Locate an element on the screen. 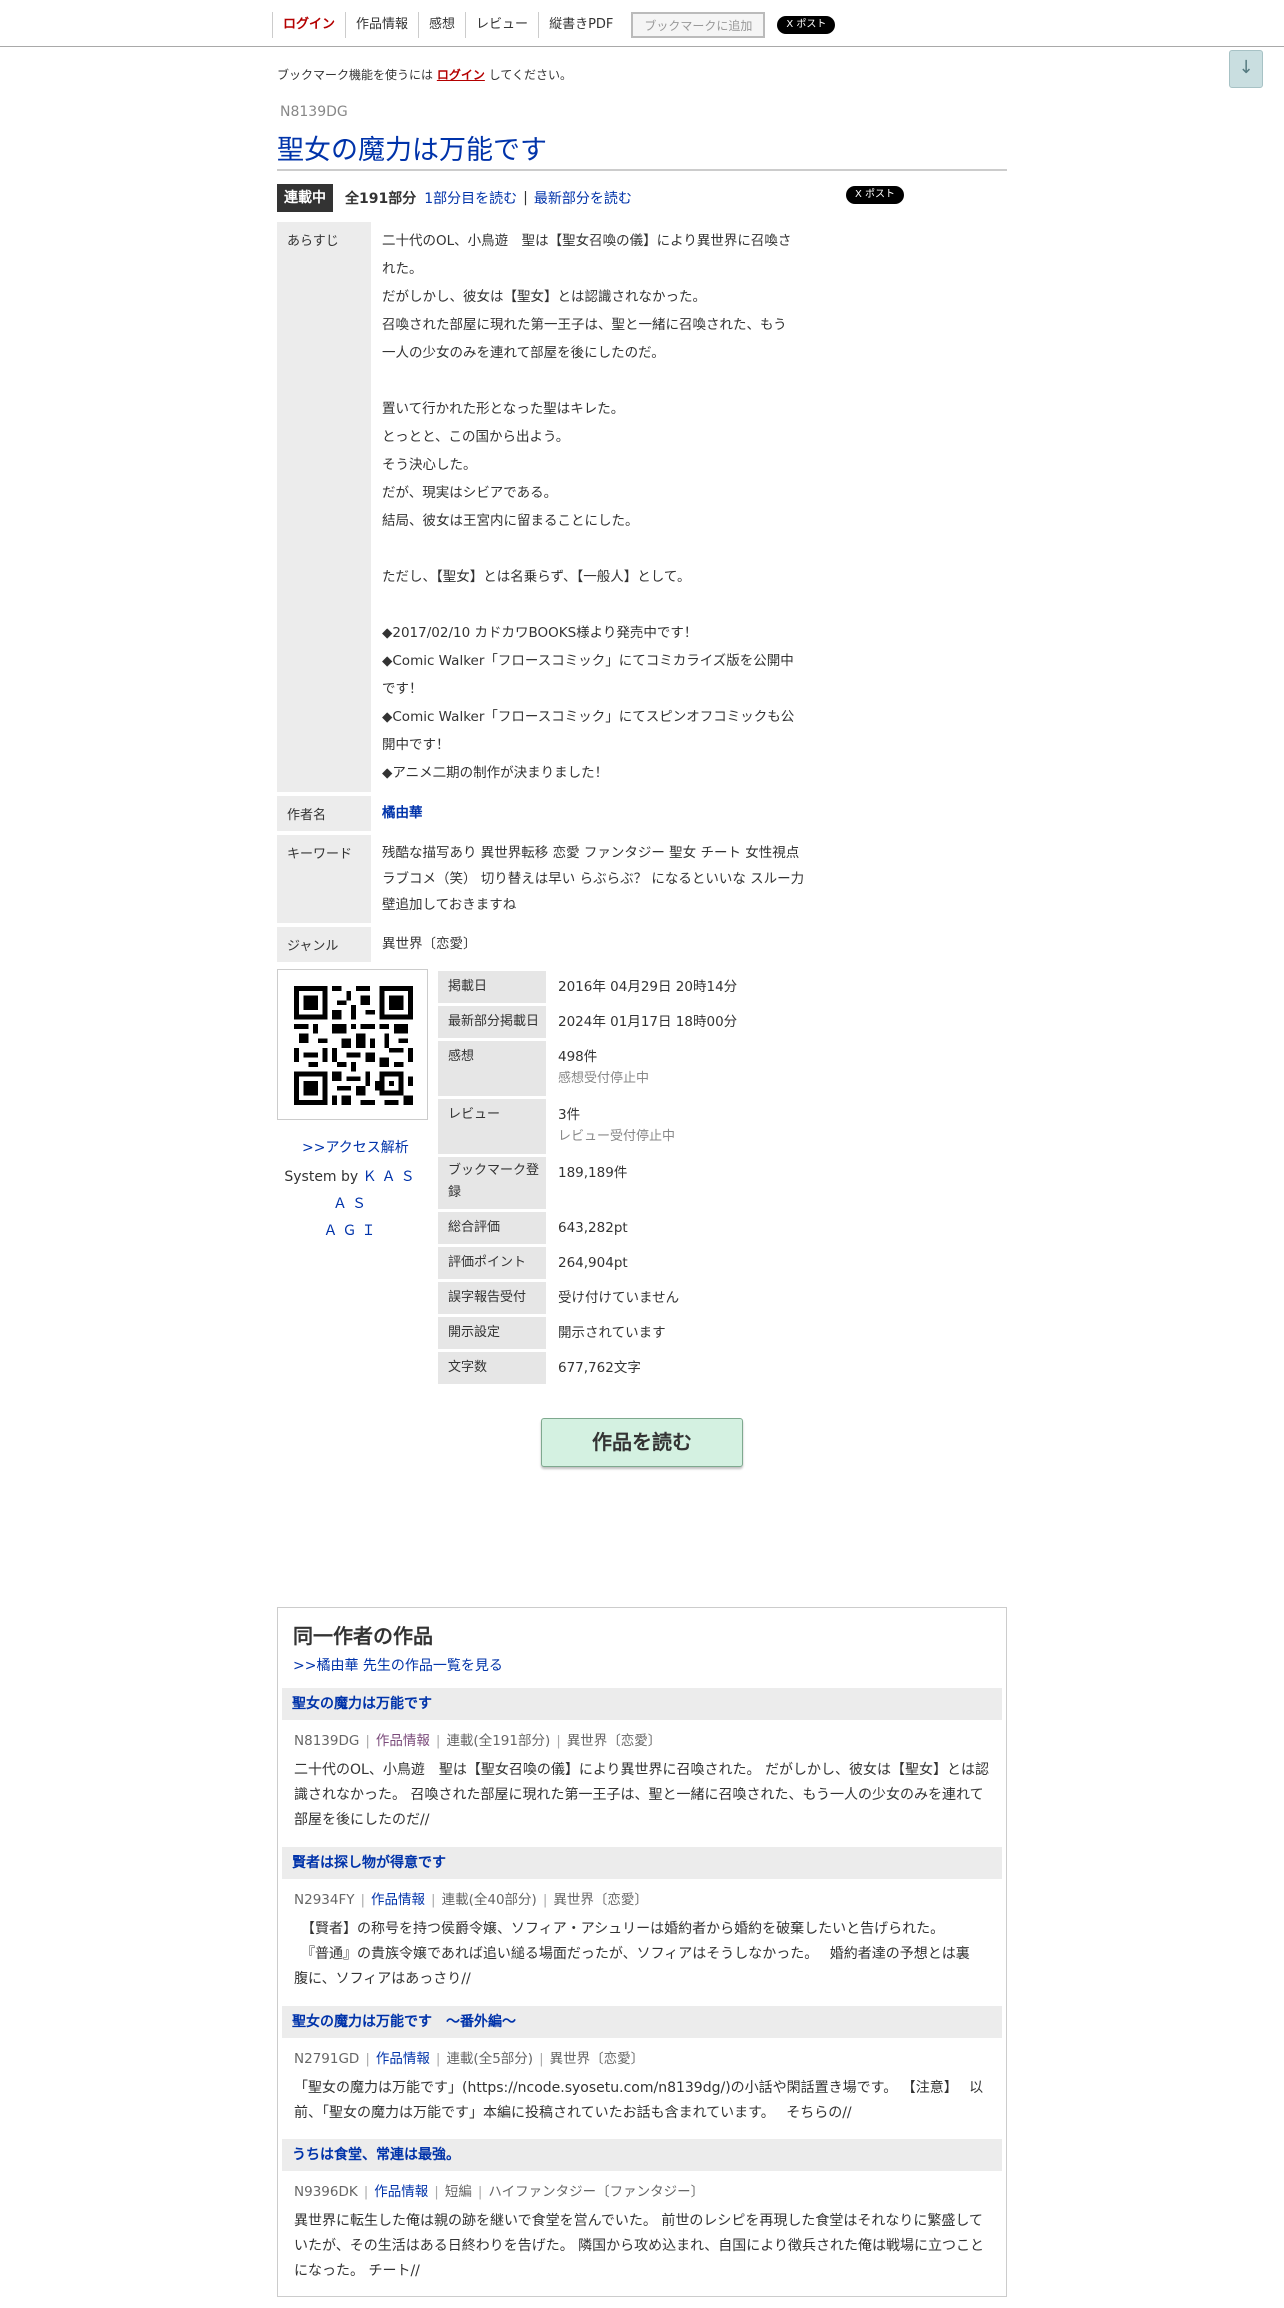  genre-label: ジャンル is located at coordinates (324, 944).